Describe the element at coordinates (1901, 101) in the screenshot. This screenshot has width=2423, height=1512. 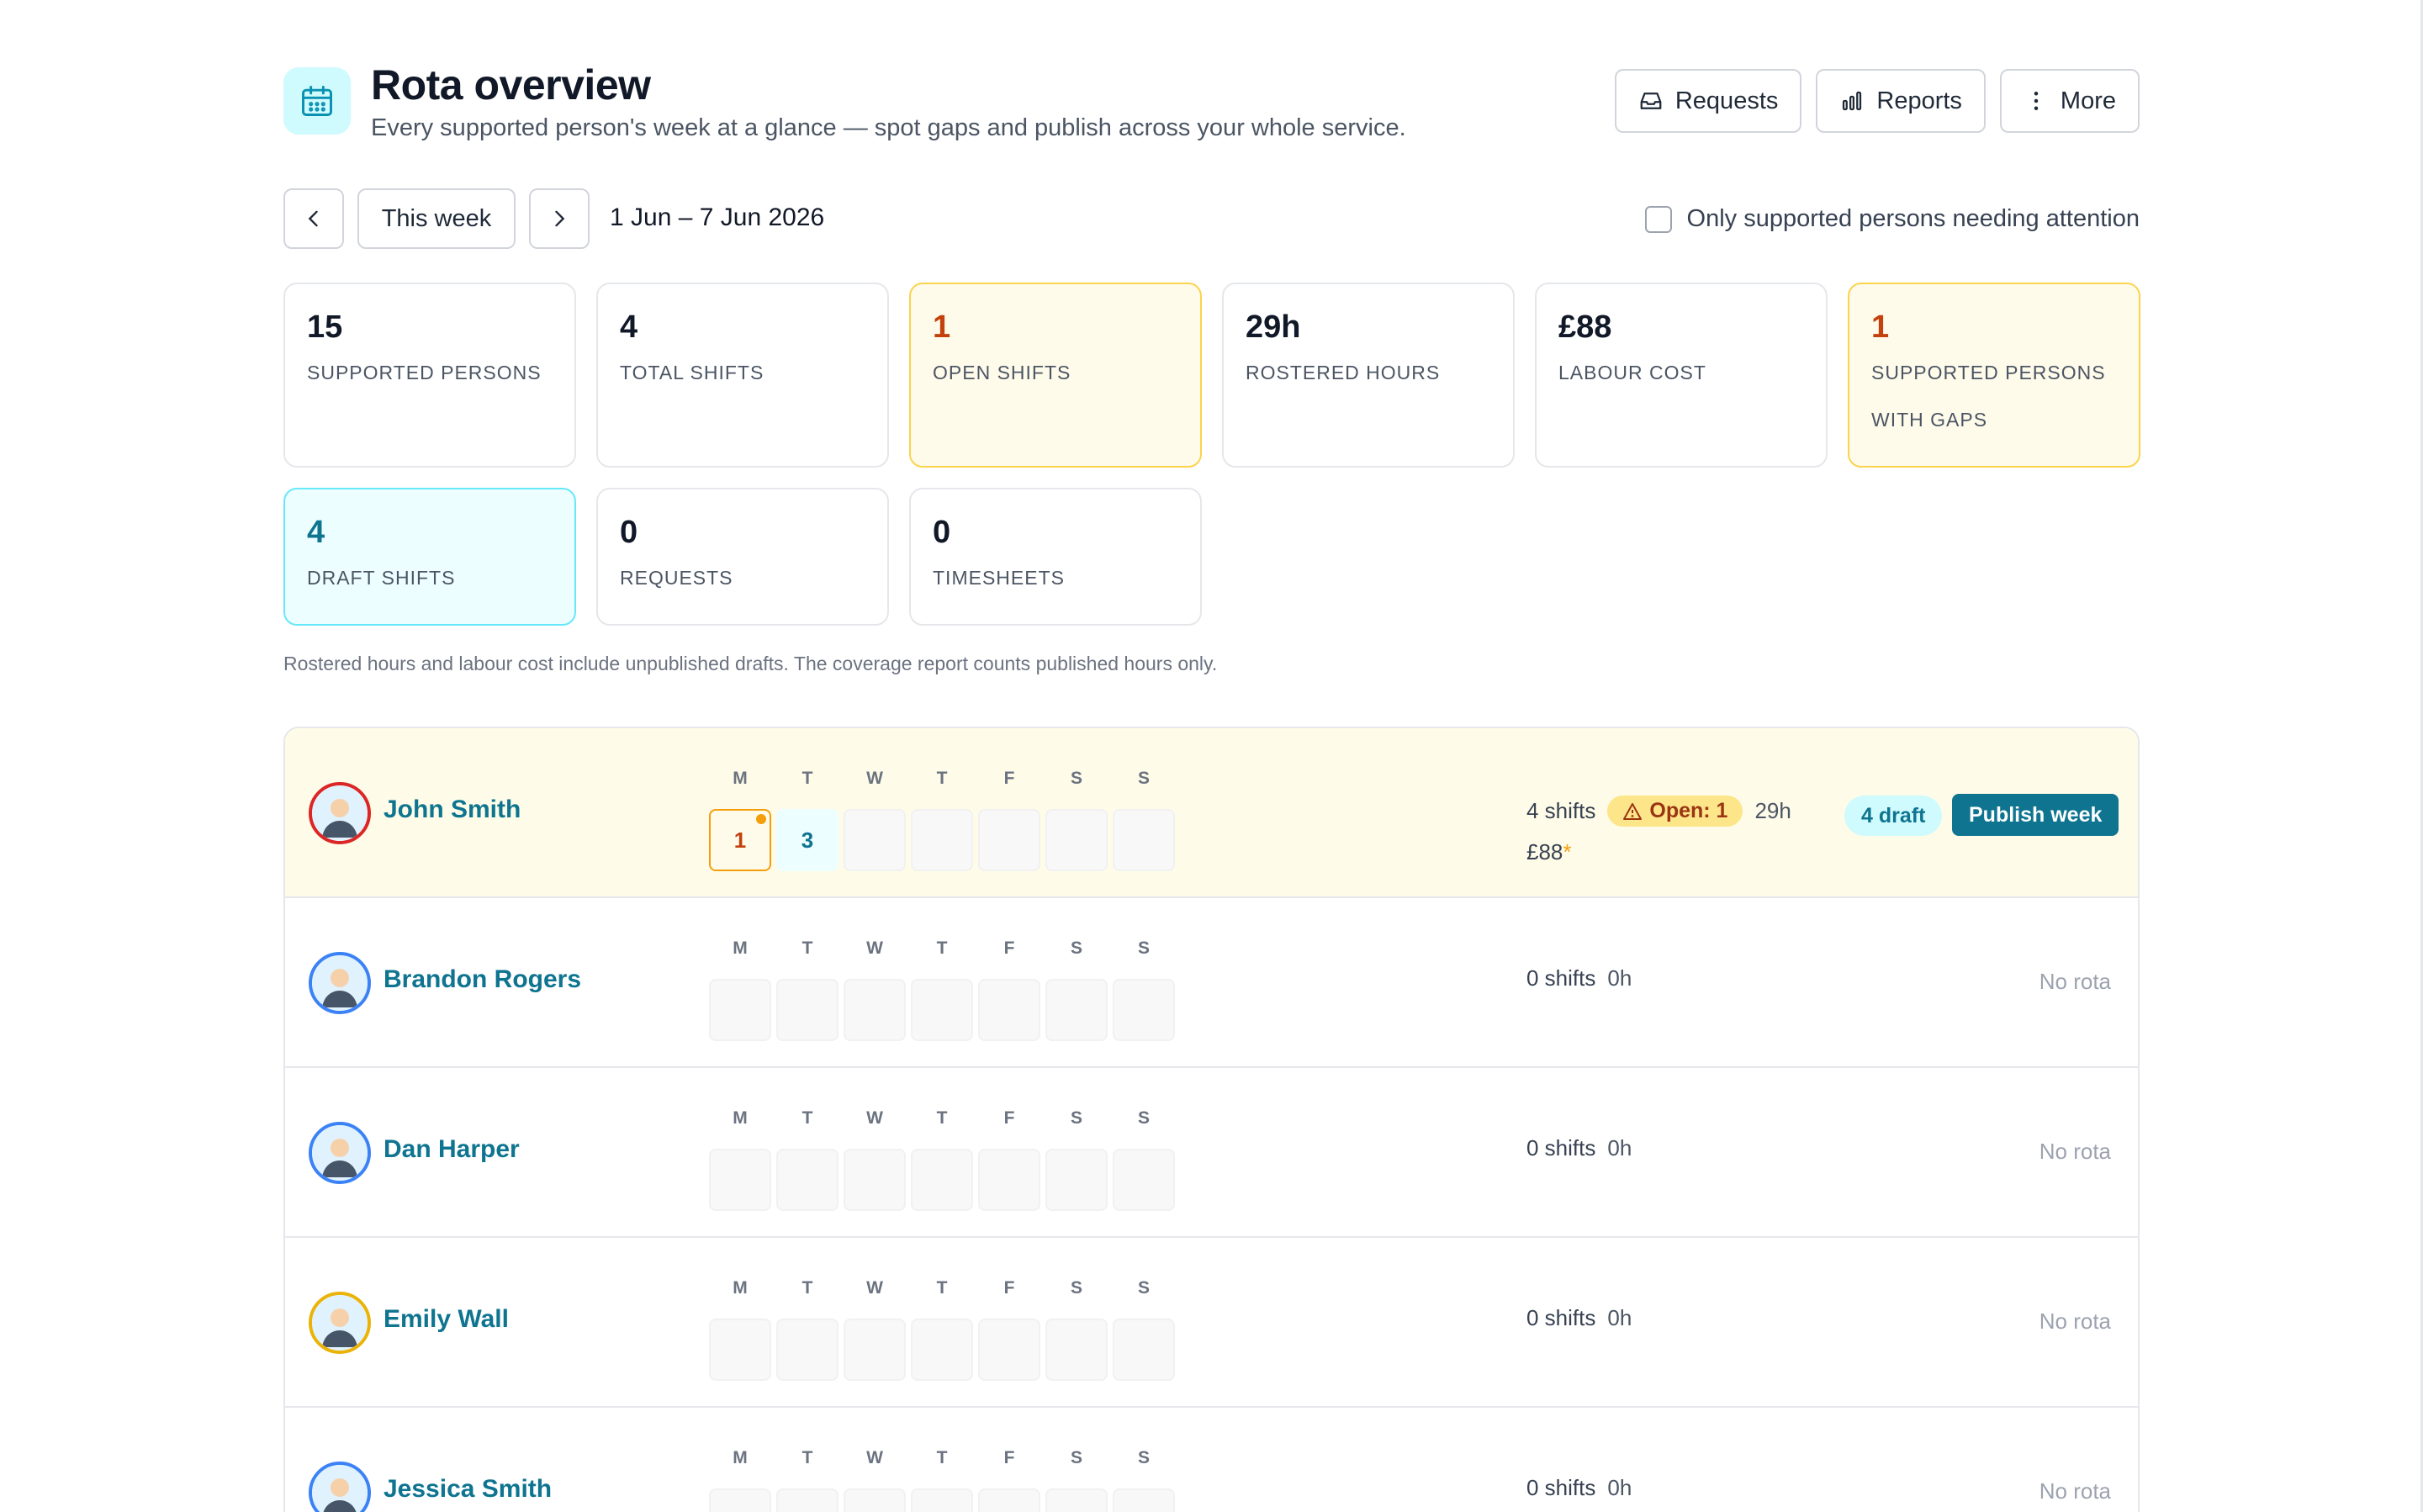
I see `reports-button: Reports` at that location.